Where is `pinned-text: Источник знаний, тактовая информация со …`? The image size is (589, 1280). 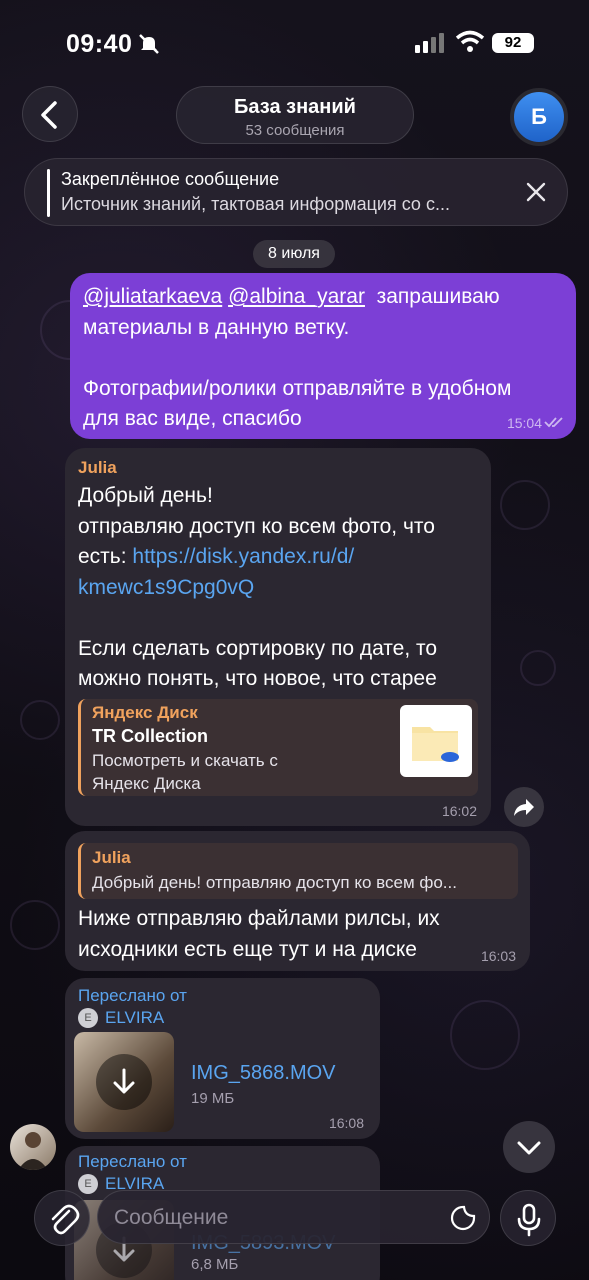 pinned-text: Источник знаний, тактовая информация со … is located at coordinates (255, 204).